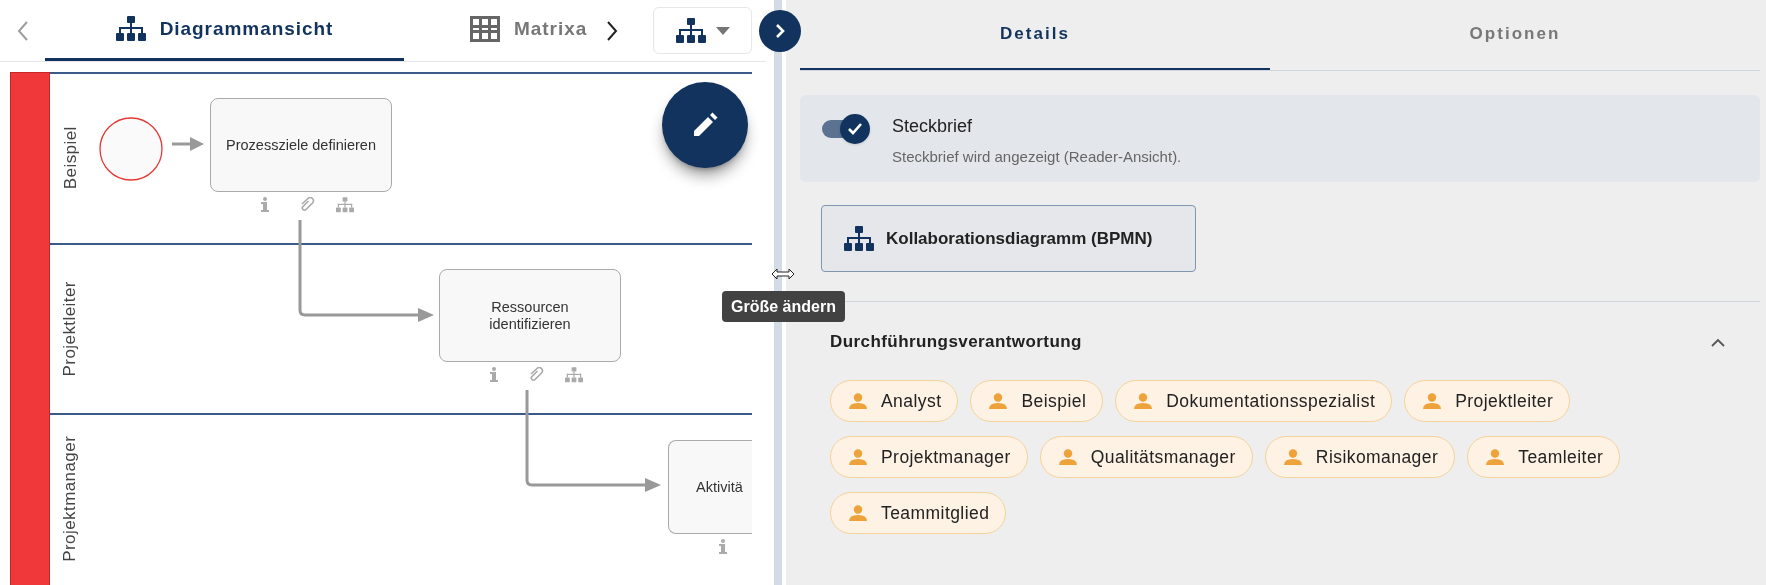 This screenshot has height=585, width=1766. What do you see at coordinates (529, 30) in the screenshot?
I see `view-tab: Matrixa` at bounding box center [529, 30].